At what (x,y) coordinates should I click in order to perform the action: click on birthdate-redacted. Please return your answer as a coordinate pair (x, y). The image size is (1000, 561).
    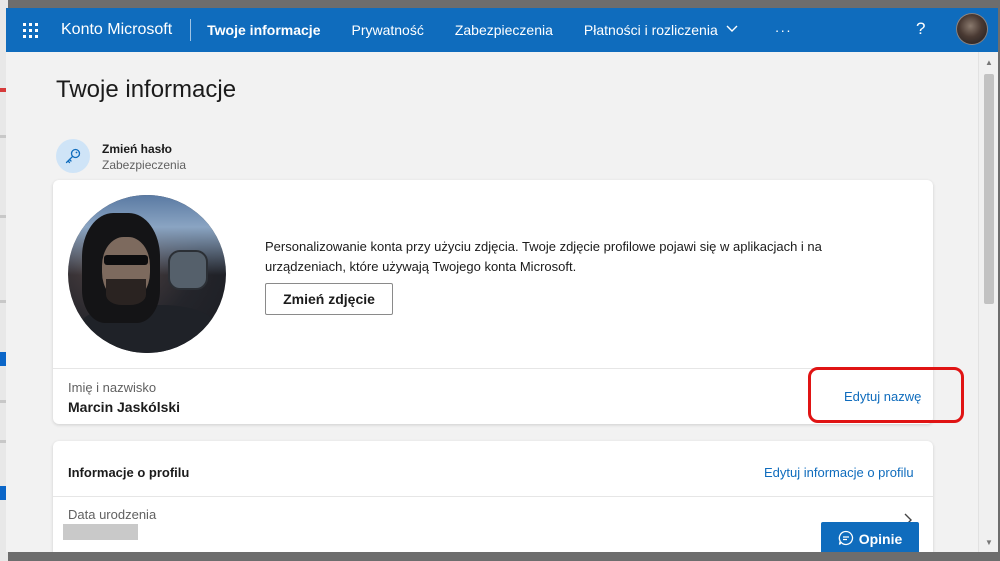
    Looking at the image, I should click on (100, 532).